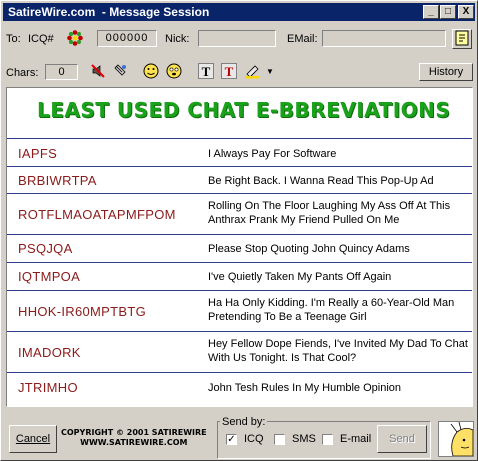 This screenshot has height=461, width=478. Describe the element at coordinates (49, 276) in the screenshot. I see `abbreviation: IQTMPOA` at that location.